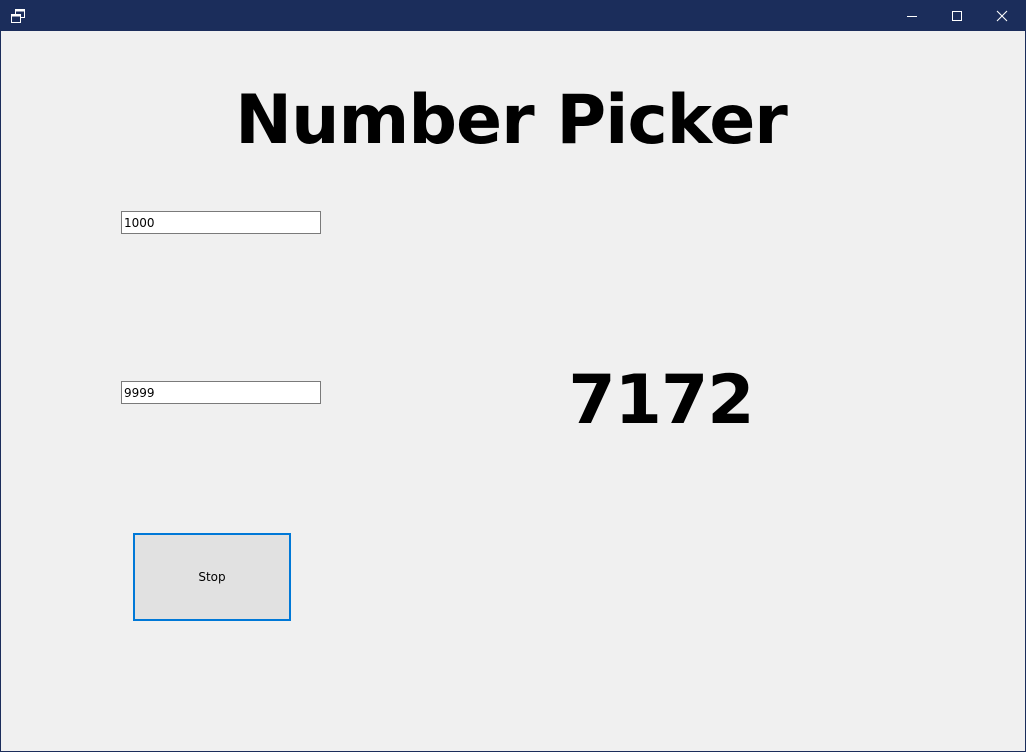 This screenshot has width=1026, height=752. I want to click on minimize-button, so click(912, 16).